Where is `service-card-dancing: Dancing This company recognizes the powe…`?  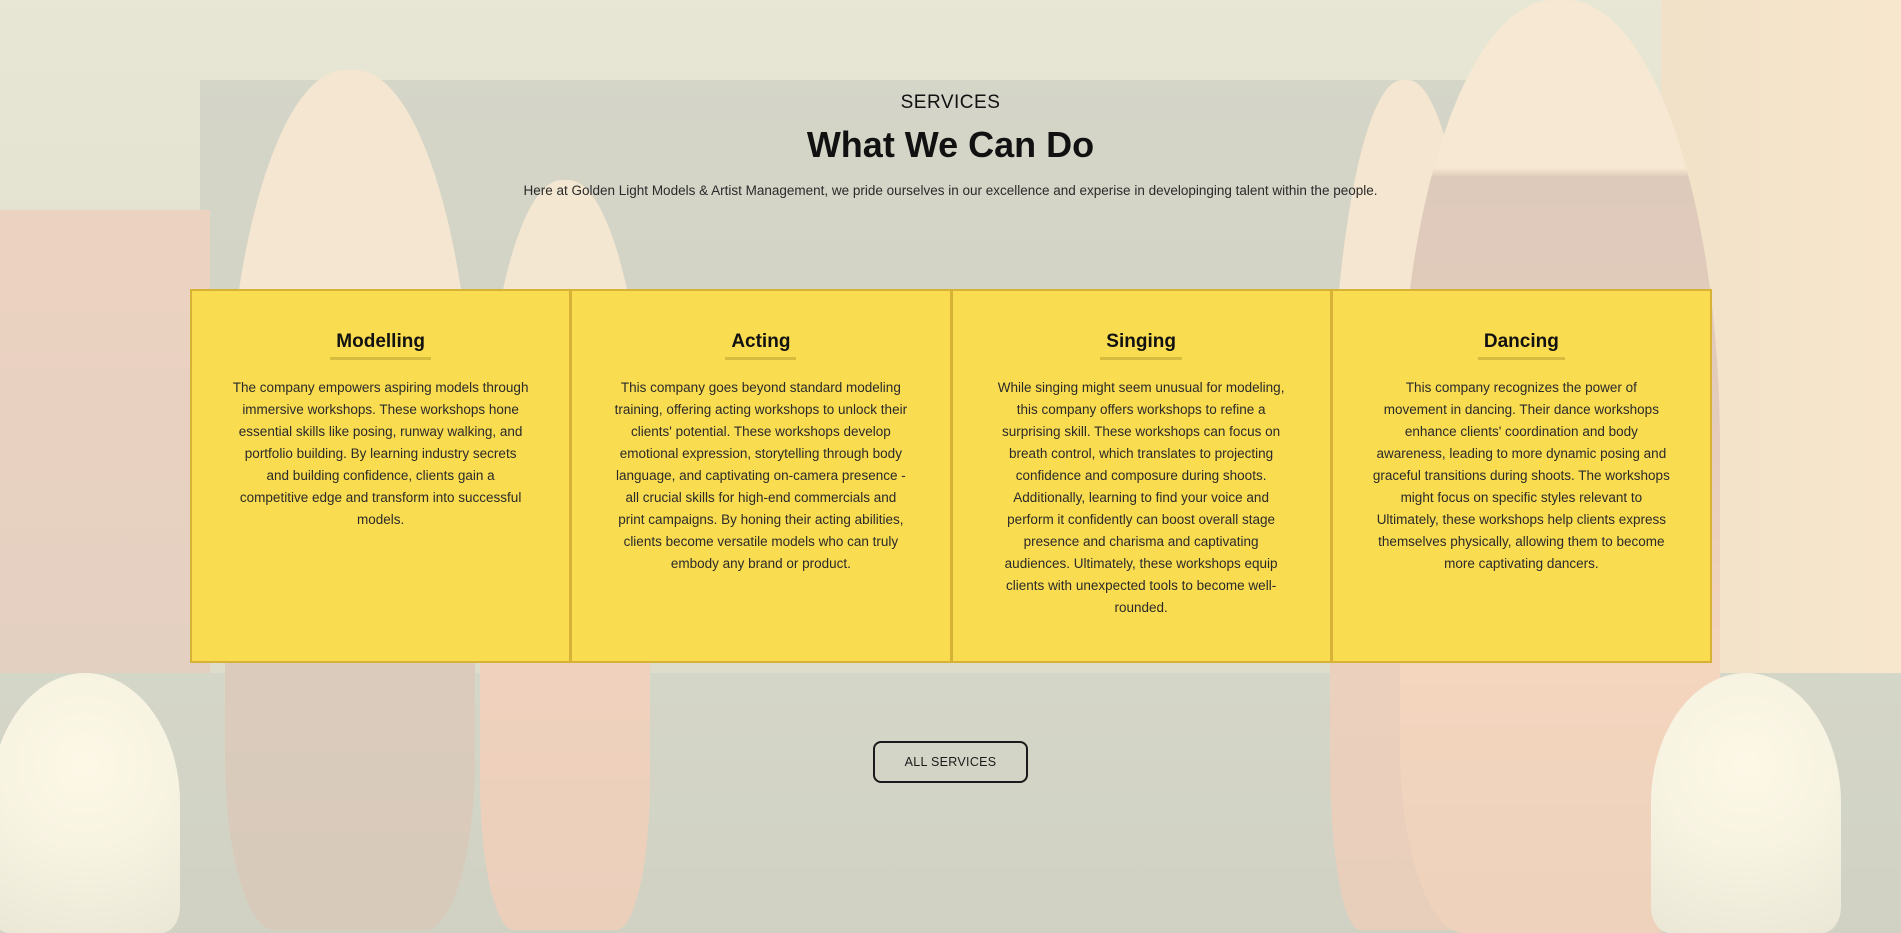
service-card-dancing: Dancing This company recognizes the powe… is located at coordinates (1521, 476).